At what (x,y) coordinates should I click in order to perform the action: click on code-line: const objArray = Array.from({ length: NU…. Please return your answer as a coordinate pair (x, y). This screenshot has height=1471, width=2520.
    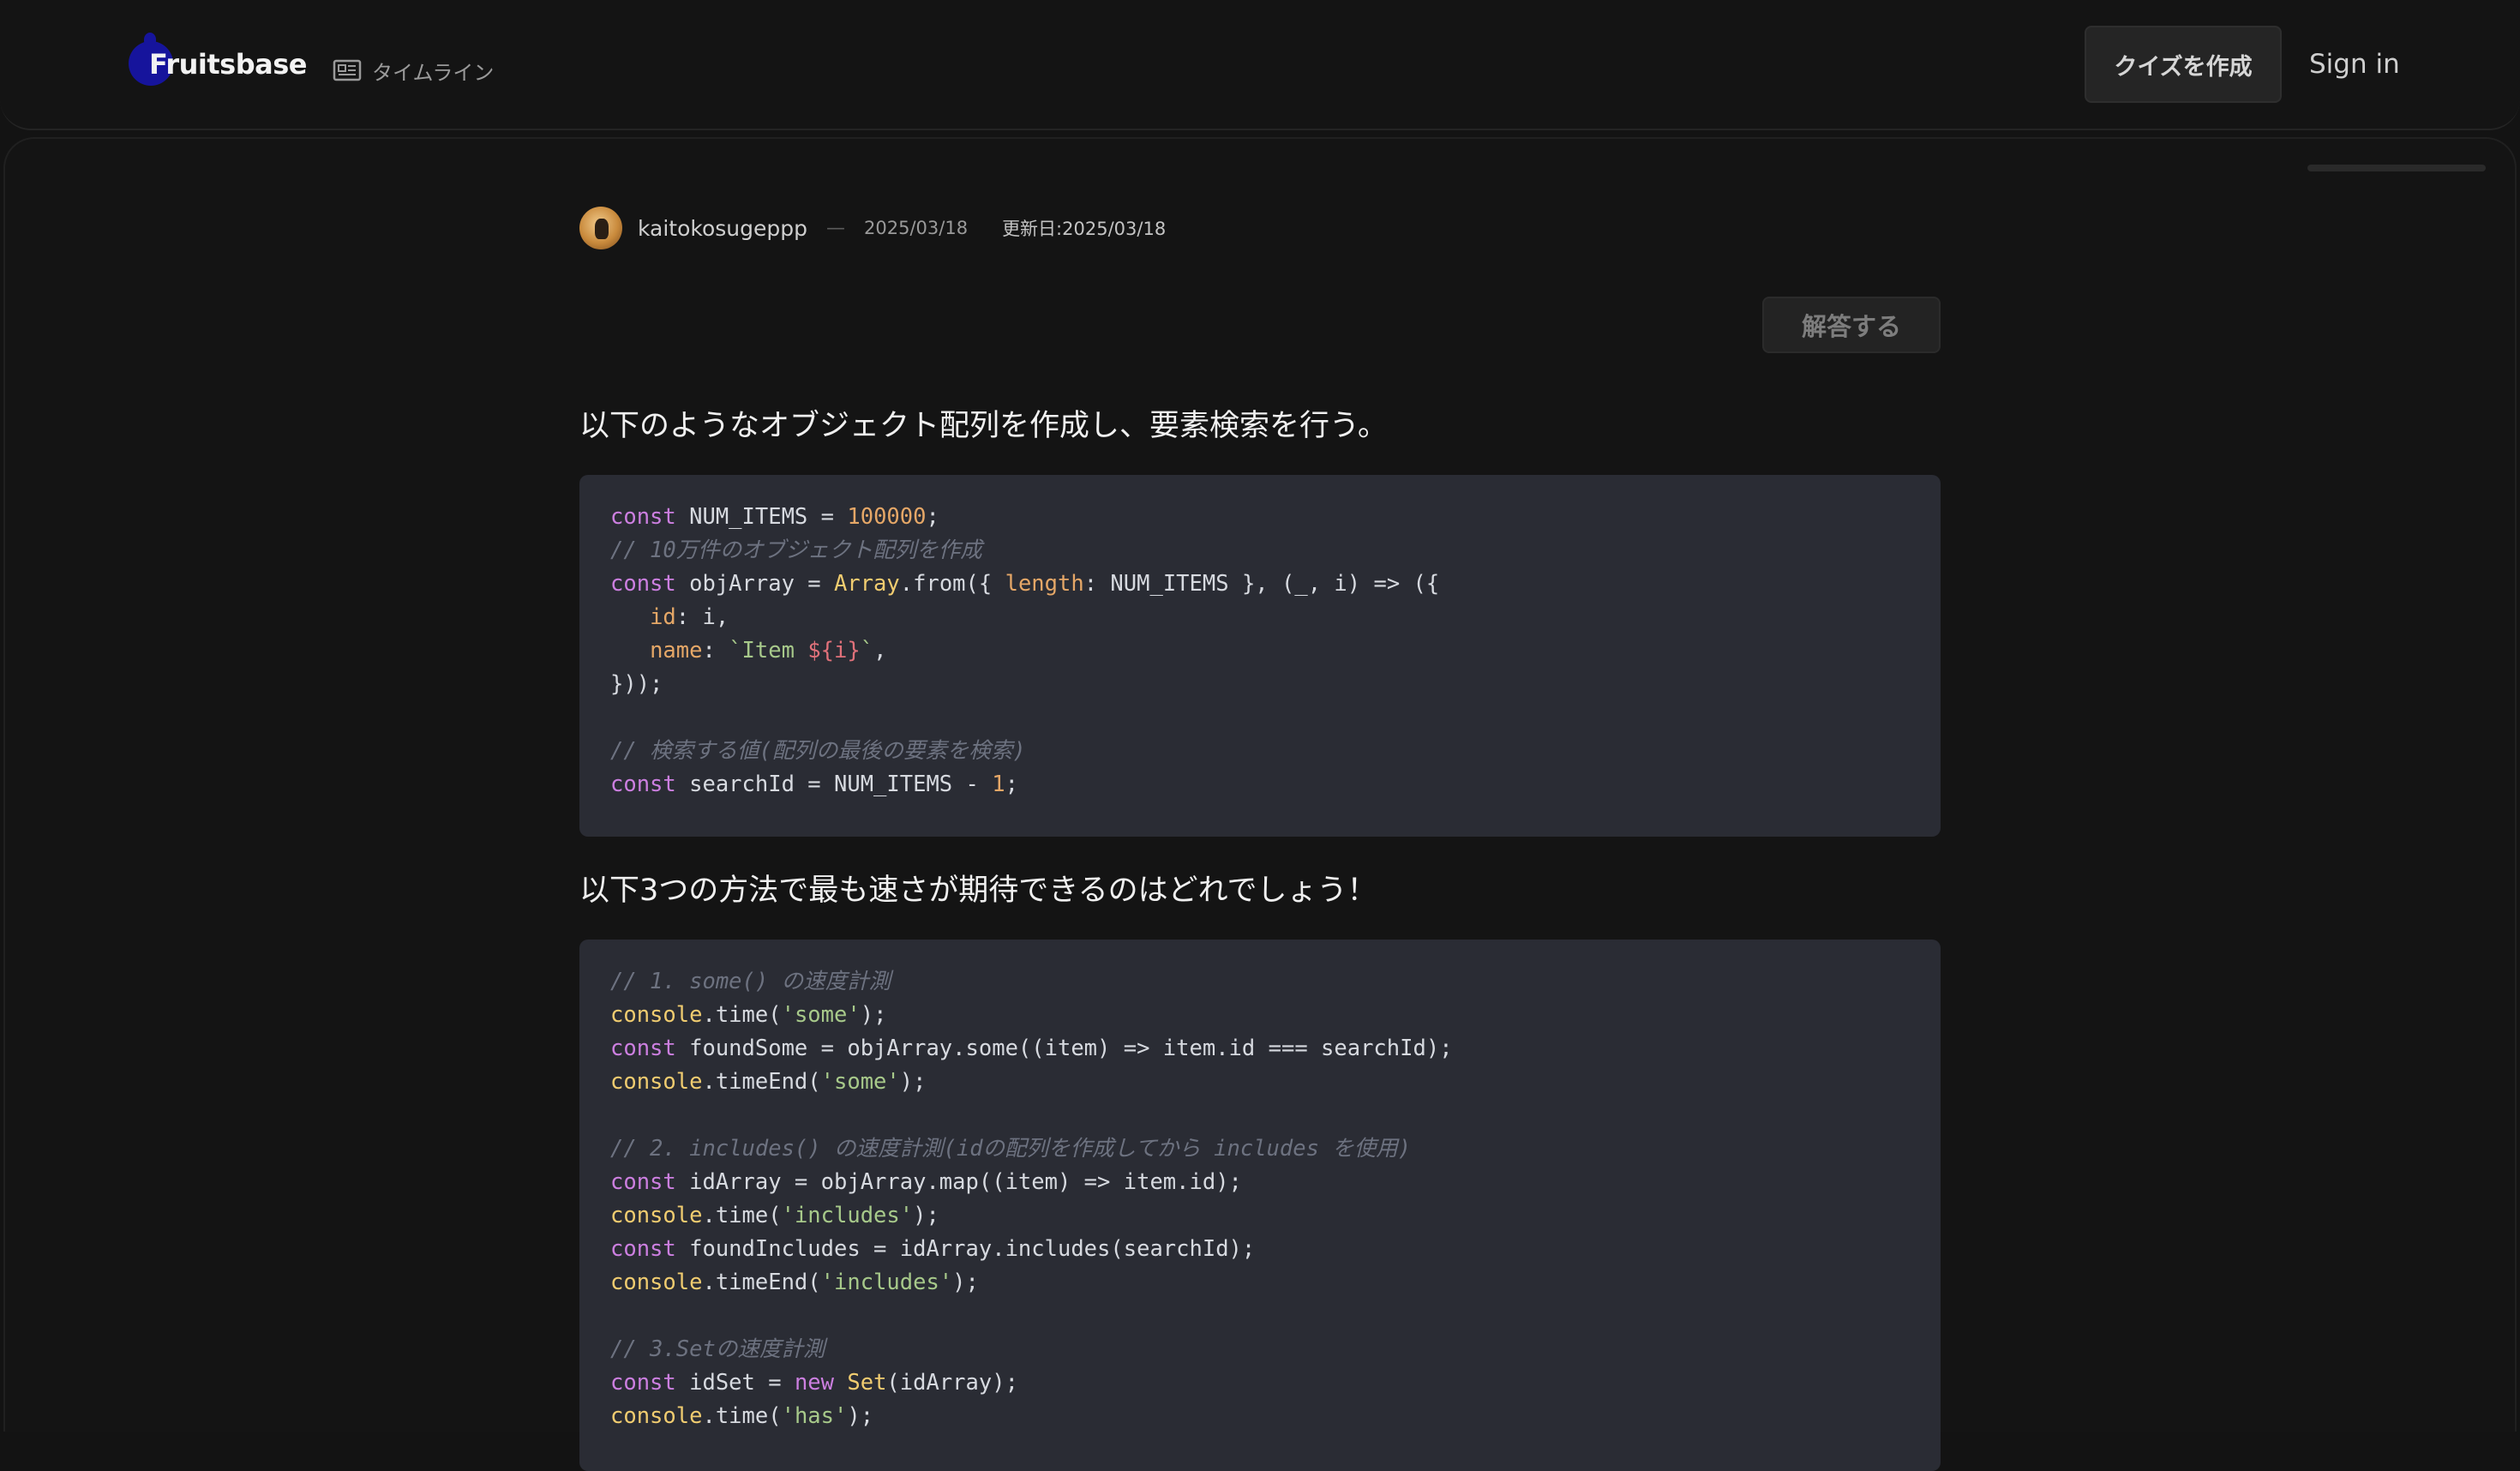
    Looking at the image, I should click on (1025, 584).